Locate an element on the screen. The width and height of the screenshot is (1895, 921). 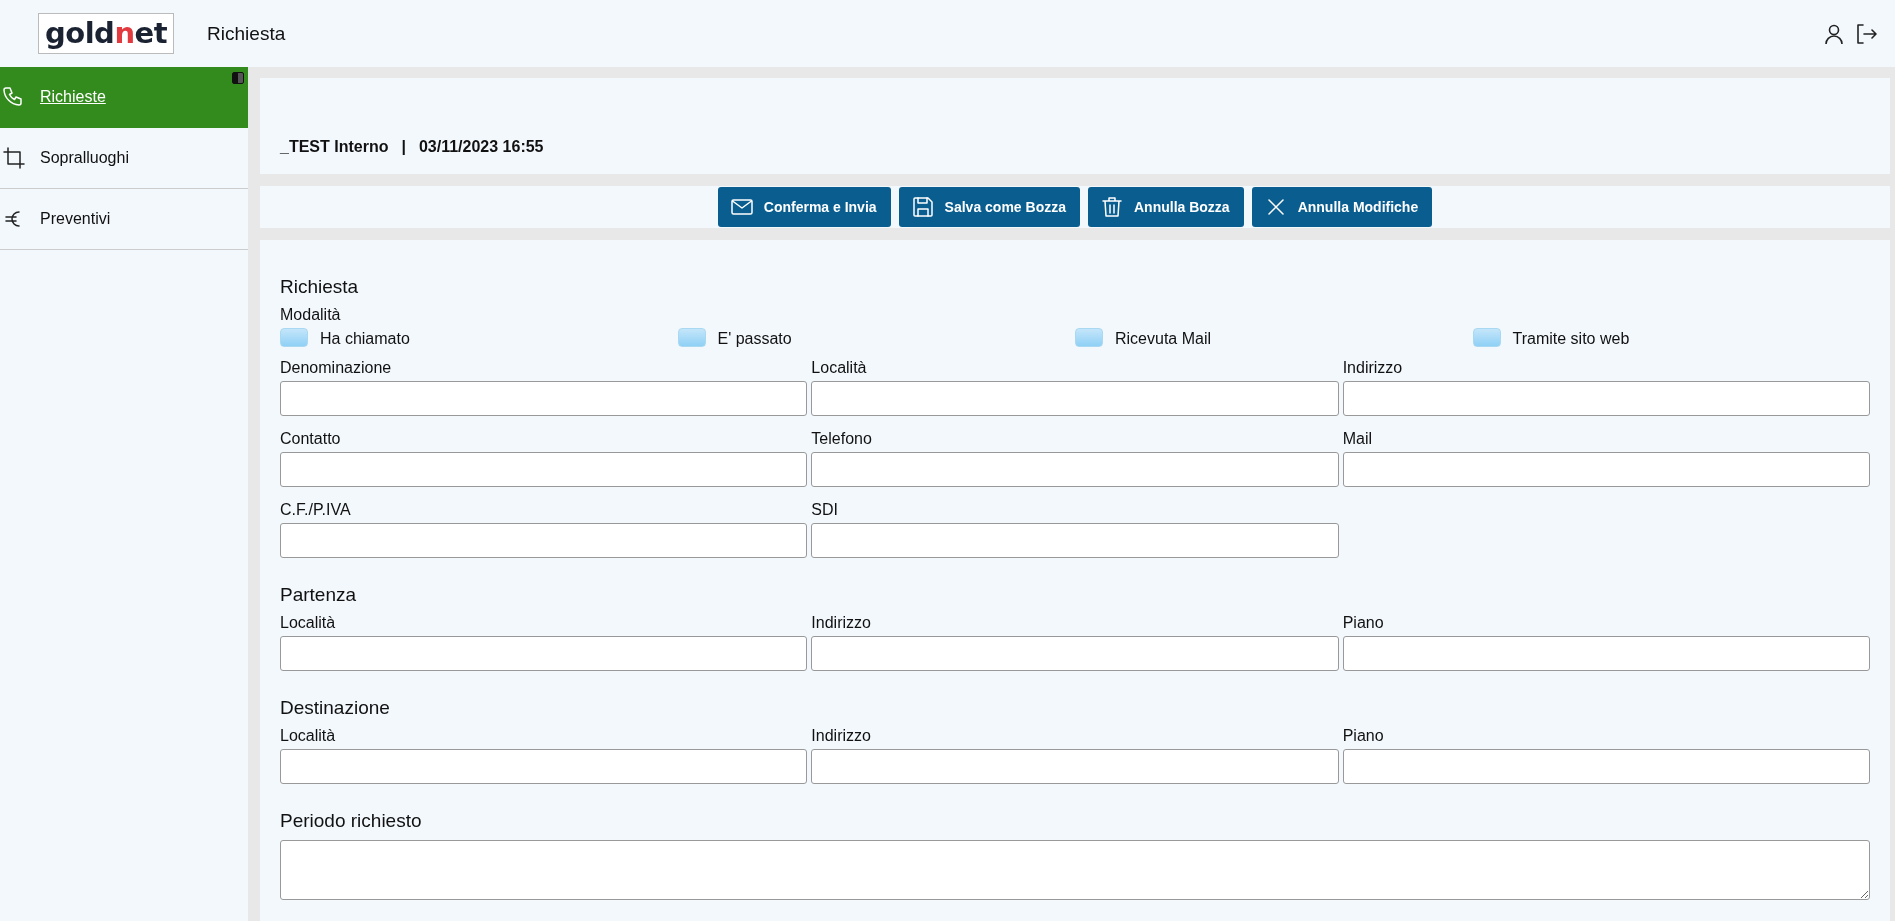
section-title: Partenza is located at coordinates (319, 595).